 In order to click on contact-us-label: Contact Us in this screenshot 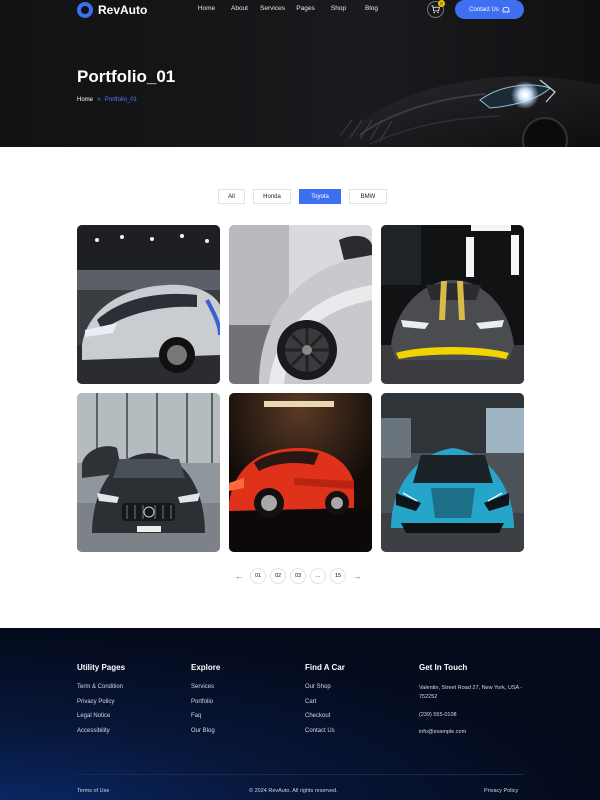, I will do `click(484, 9)`.